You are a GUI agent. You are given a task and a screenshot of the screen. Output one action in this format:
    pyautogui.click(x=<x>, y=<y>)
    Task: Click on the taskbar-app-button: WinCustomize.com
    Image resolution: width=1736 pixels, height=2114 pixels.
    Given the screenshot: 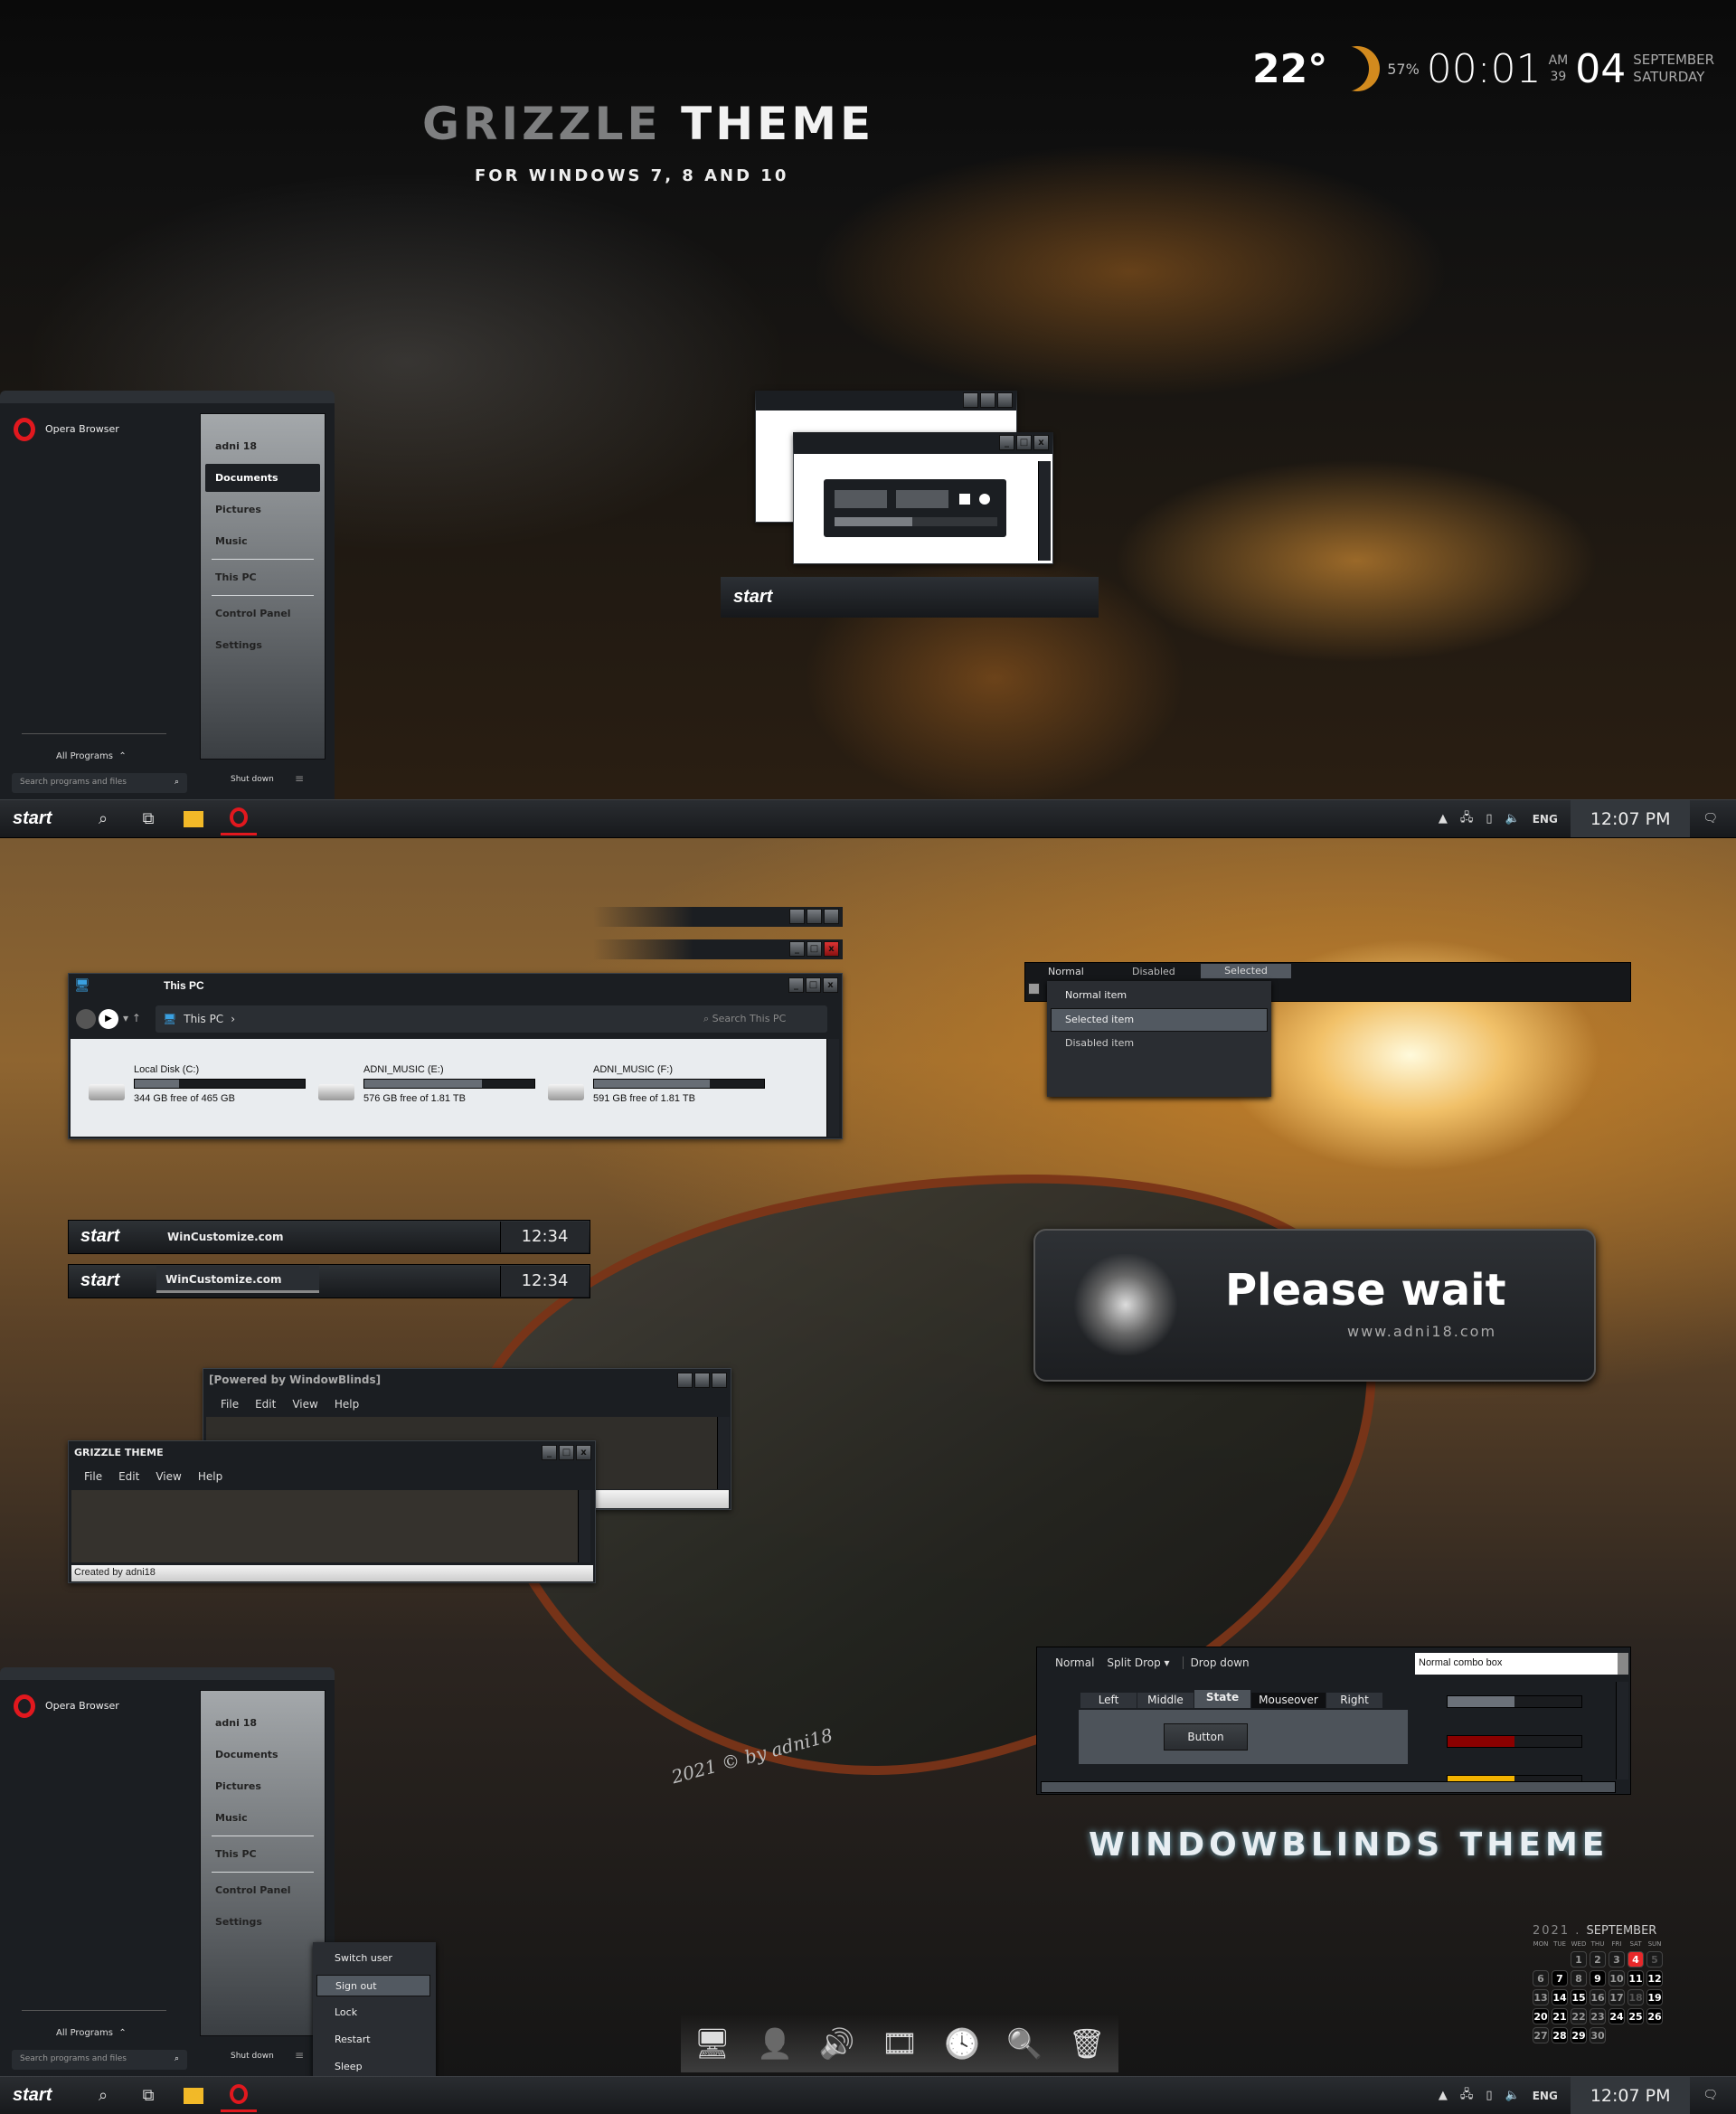 What is the action you would take?
    pyautogui.click(x=238, y=1279)
    